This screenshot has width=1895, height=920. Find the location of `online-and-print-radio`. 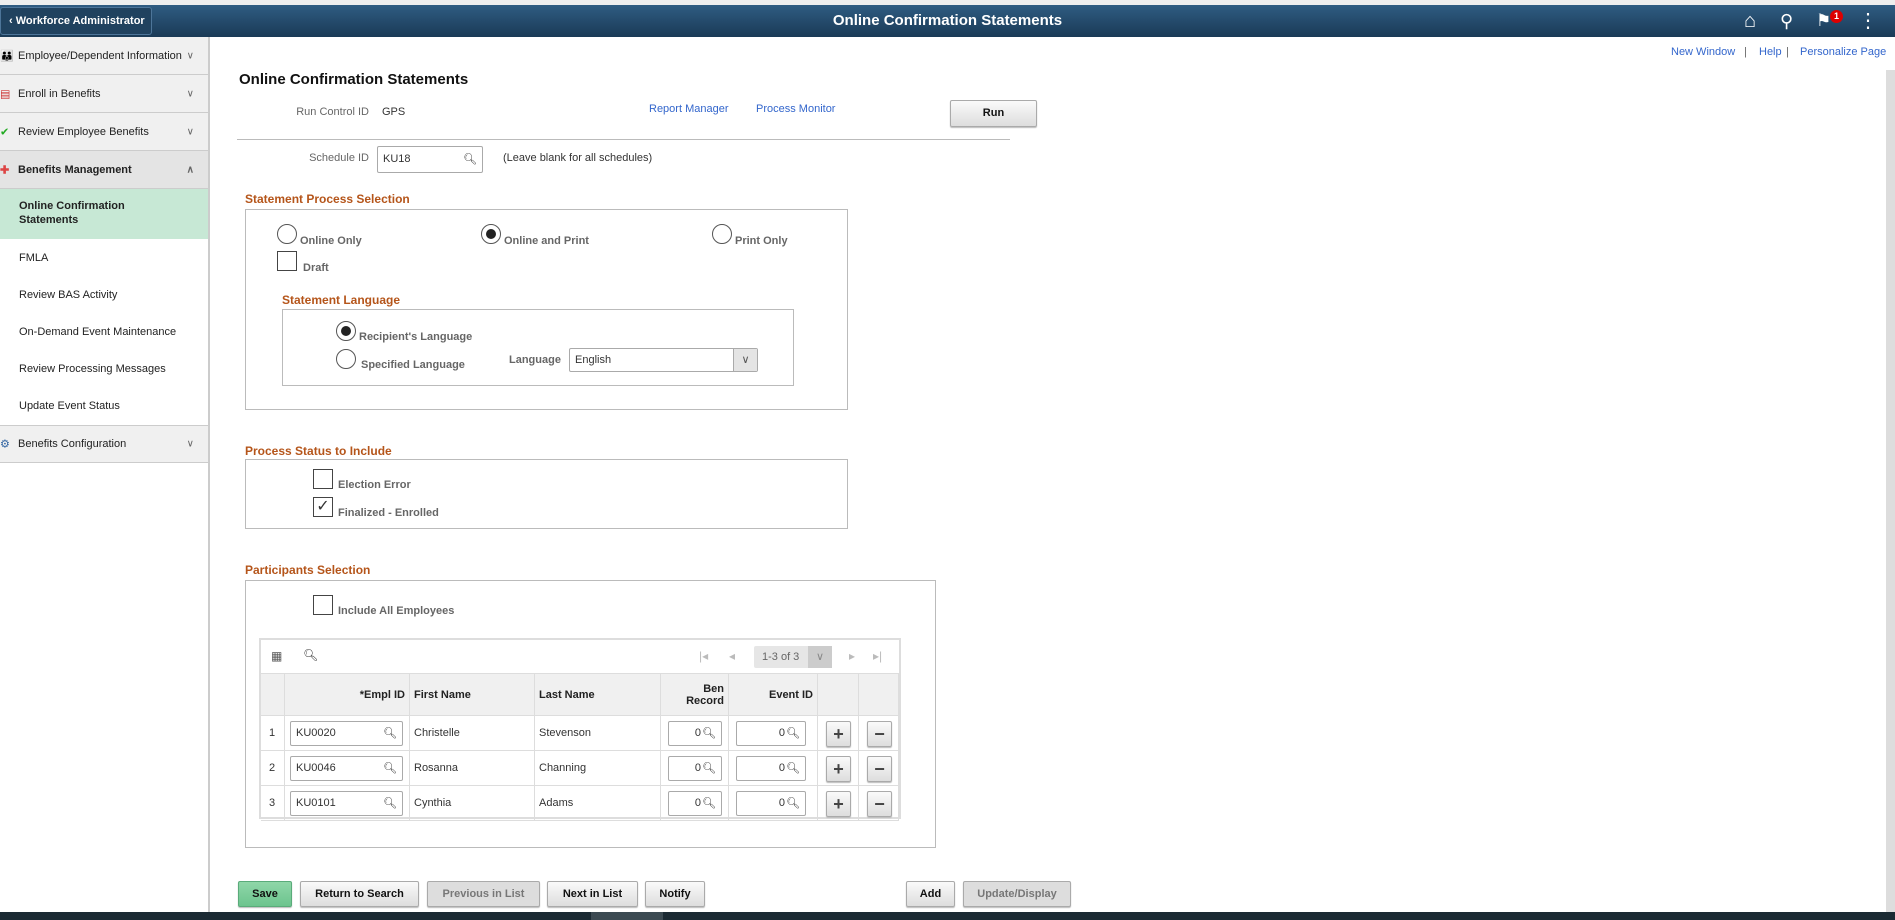

online-and-print-radio is located at coordinates (491, 234).